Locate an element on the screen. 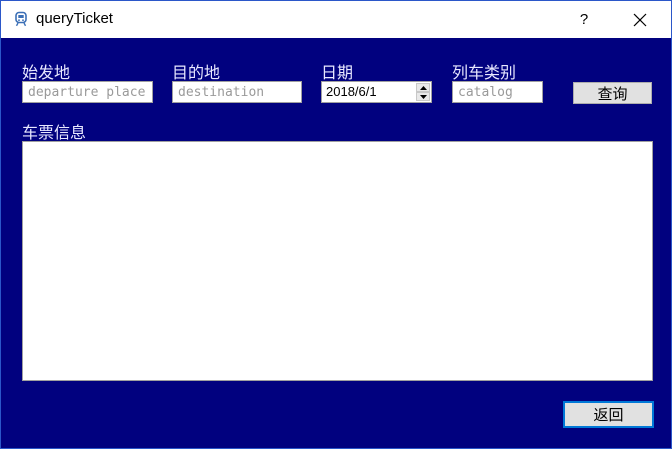 The image size is (672, 449). arrow-down-icon is located at coordinates (423, 96).